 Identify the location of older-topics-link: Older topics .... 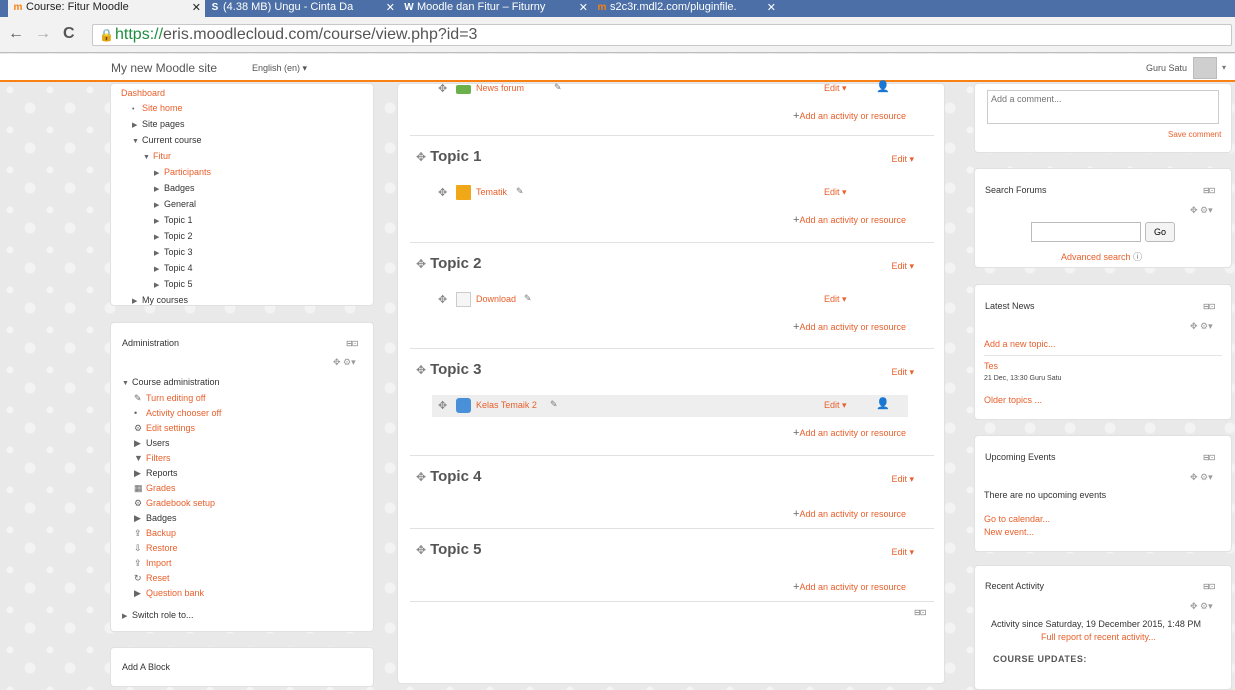
(1013, 400).